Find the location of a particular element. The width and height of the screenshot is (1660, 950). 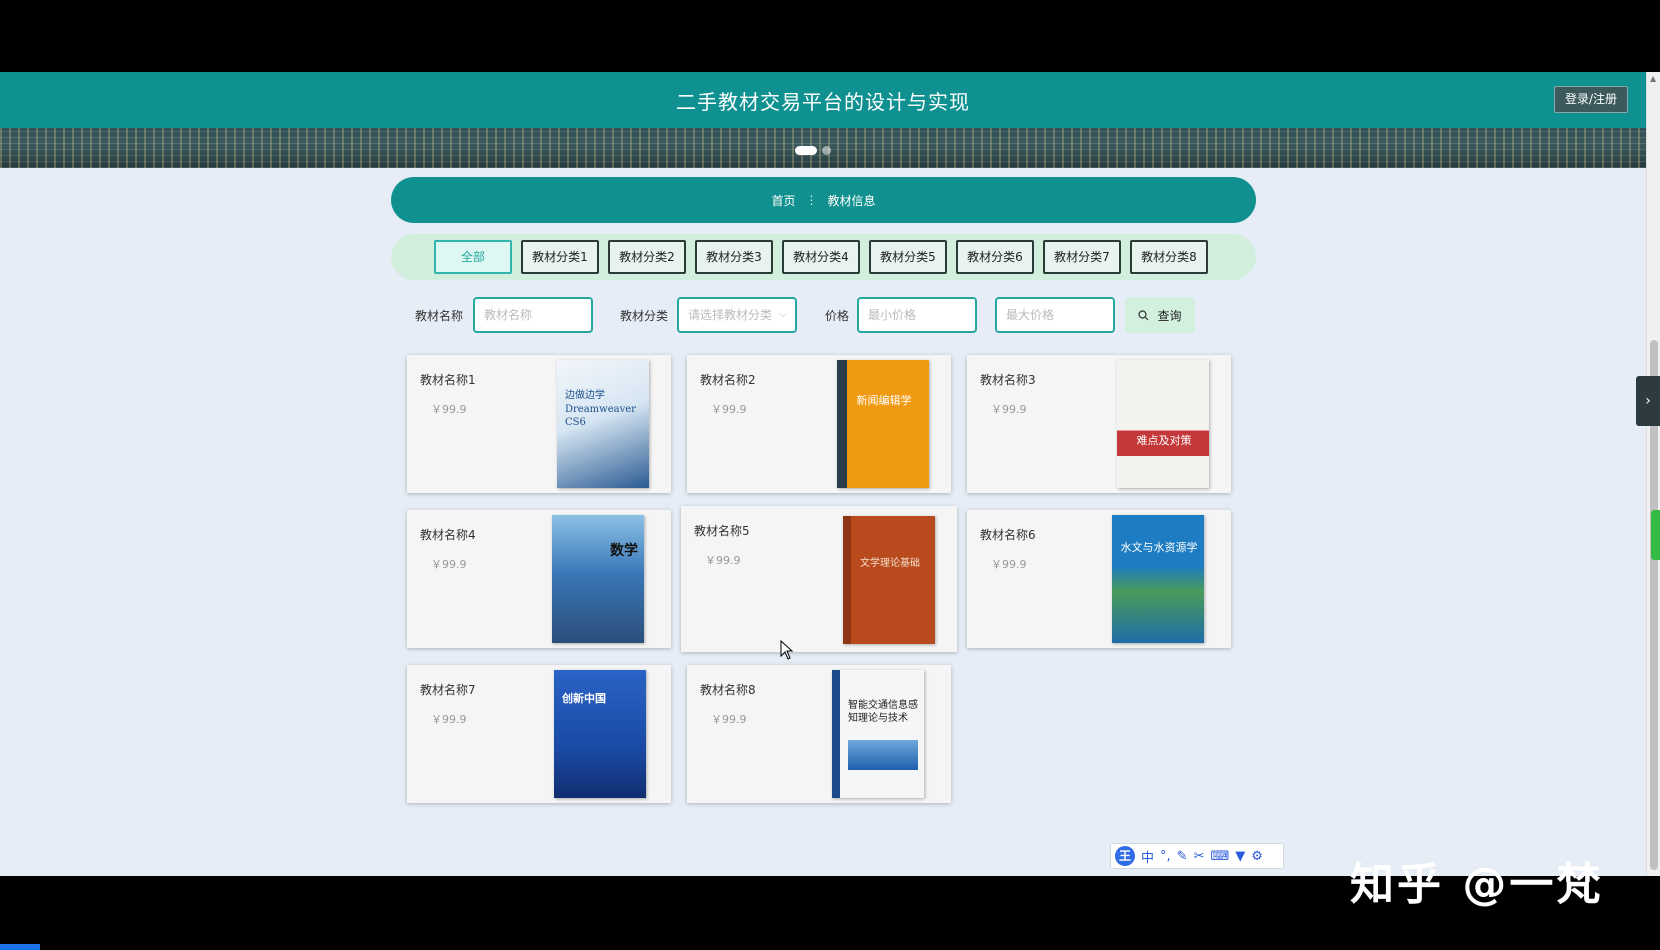

price-label: 价格 is located at coordinates (837, 316).